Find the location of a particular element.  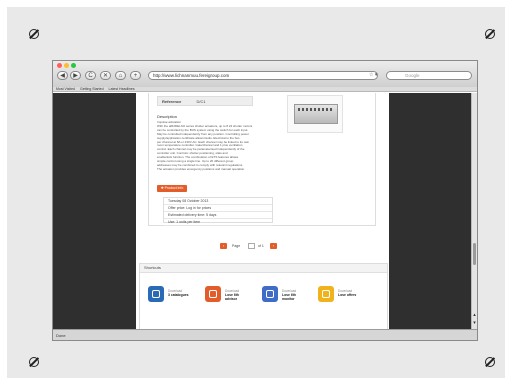

bookmark-latest-headlines: Latest Headlines is located at coordinates (122, 89).